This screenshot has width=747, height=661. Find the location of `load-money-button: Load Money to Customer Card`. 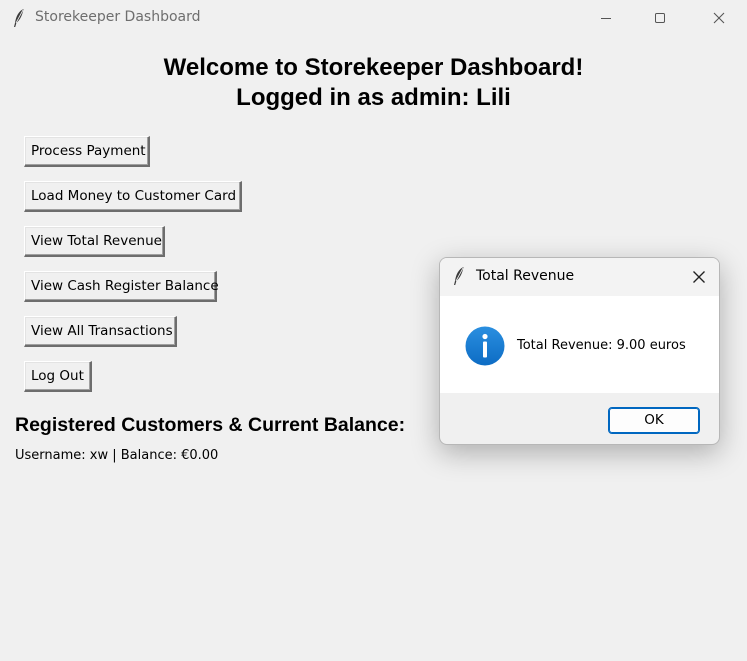

load-money-button: Load Money to Customer Card is located at coordinates (133, 196).